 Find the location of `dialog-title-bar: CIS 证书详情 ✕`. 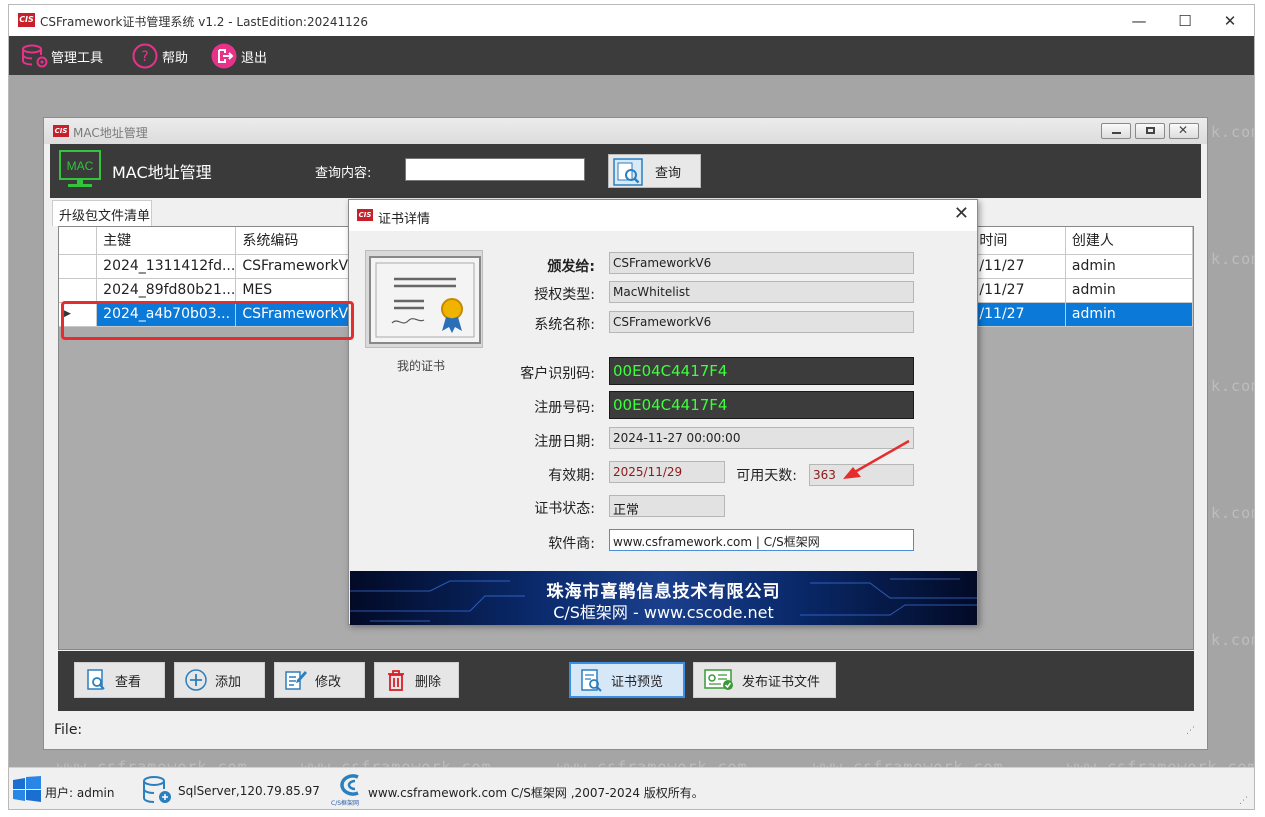

dialog-title-bar: CIS 证书详情 ✕ is located at coordinates (663, 215).